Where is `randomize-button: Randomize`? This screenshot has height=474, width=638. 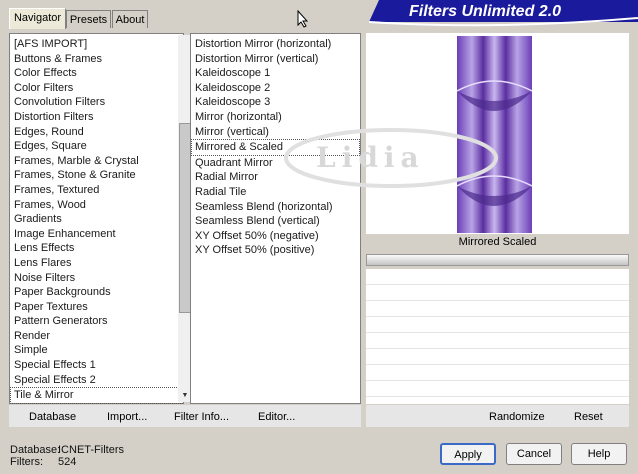
randomize-button: Randomize is located at coordinates (517, 417).